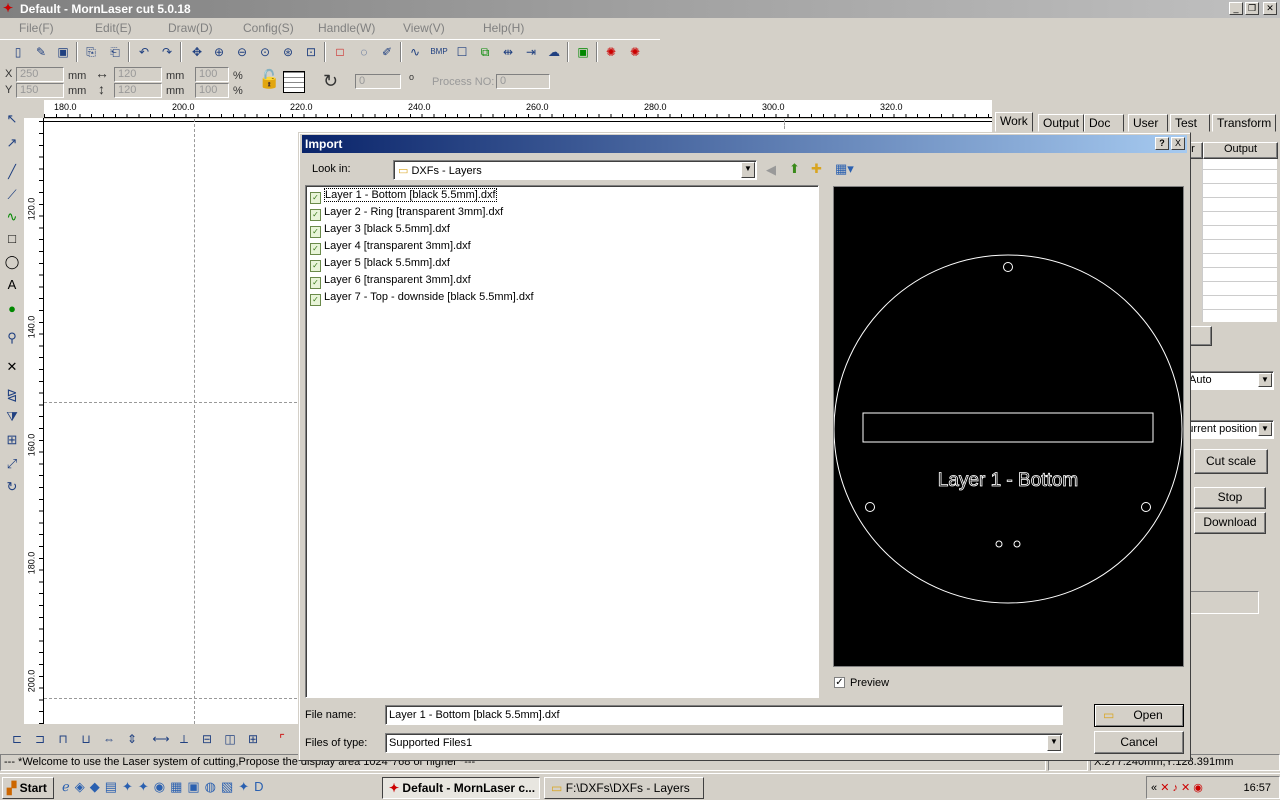  Describe the element at coordinates (12, 395) in the screenshot. I see `mirror-h-icon: ⧎` at that location.